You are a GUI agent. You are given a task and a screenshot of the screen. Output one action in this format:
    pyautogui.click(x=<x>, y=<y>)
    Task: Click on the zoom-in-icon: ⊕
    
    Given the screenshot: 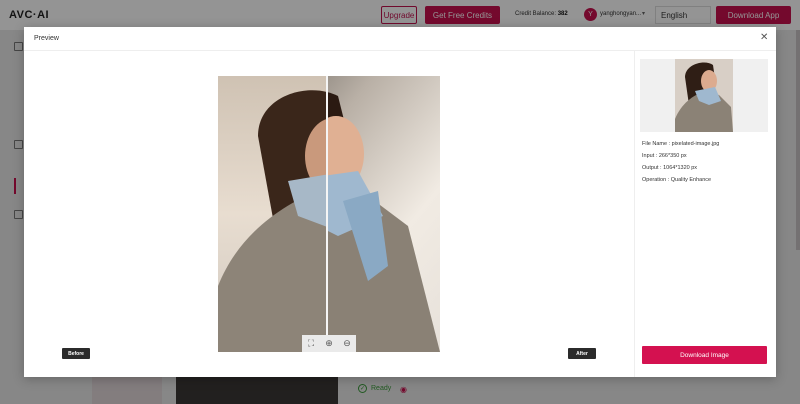 What is the action you would take?
    pyautogui.click(x=329, y=343)
    